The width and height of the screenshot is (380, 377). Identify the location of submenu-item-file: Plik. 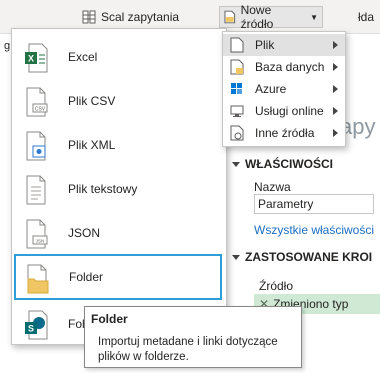
(284, 45).